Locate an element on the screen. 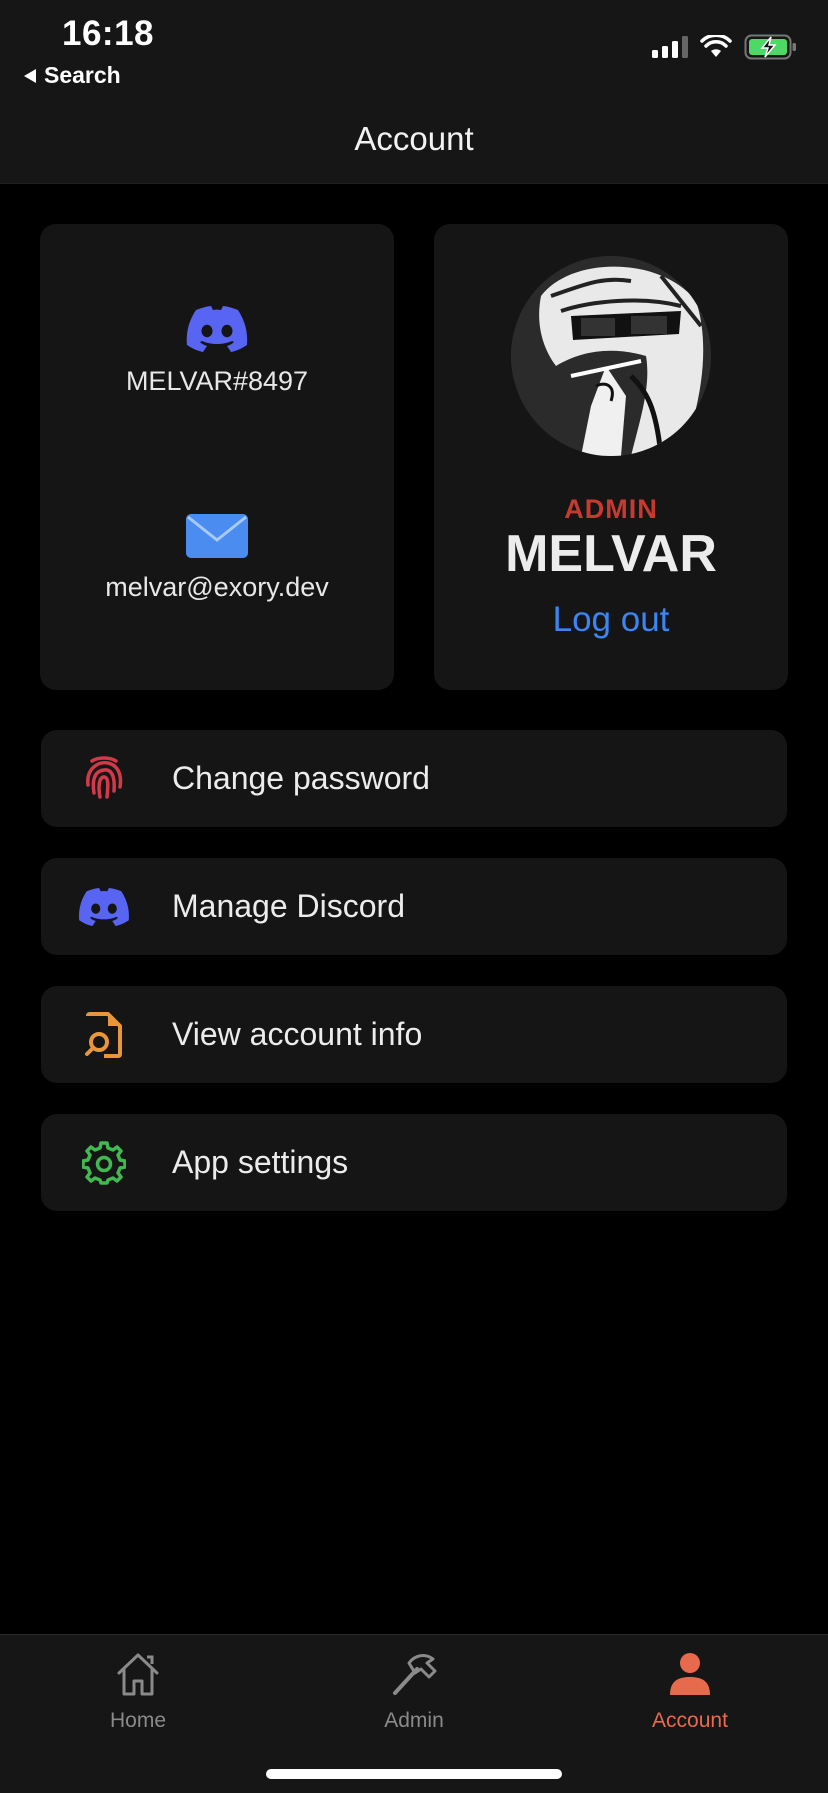  avatar-illustration is located at coordinates (611, 356).